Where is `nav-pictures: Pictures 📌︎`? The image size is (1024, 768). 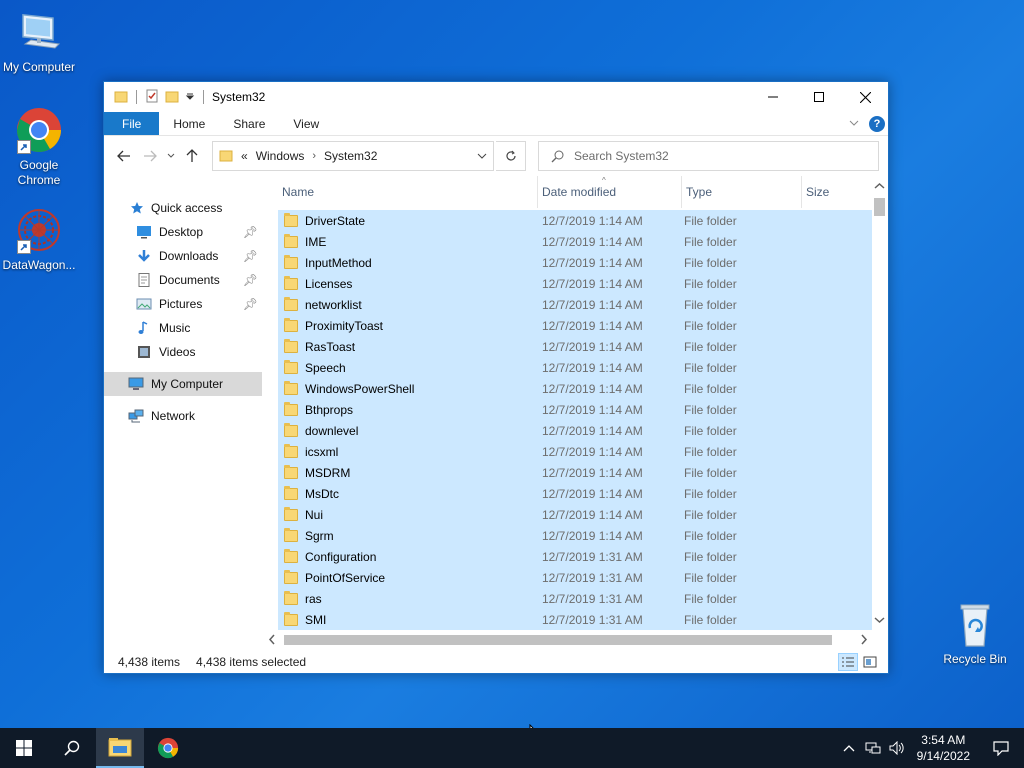 nav-pictures: Pictures 📌︎ is located at coordinates (183, 304).